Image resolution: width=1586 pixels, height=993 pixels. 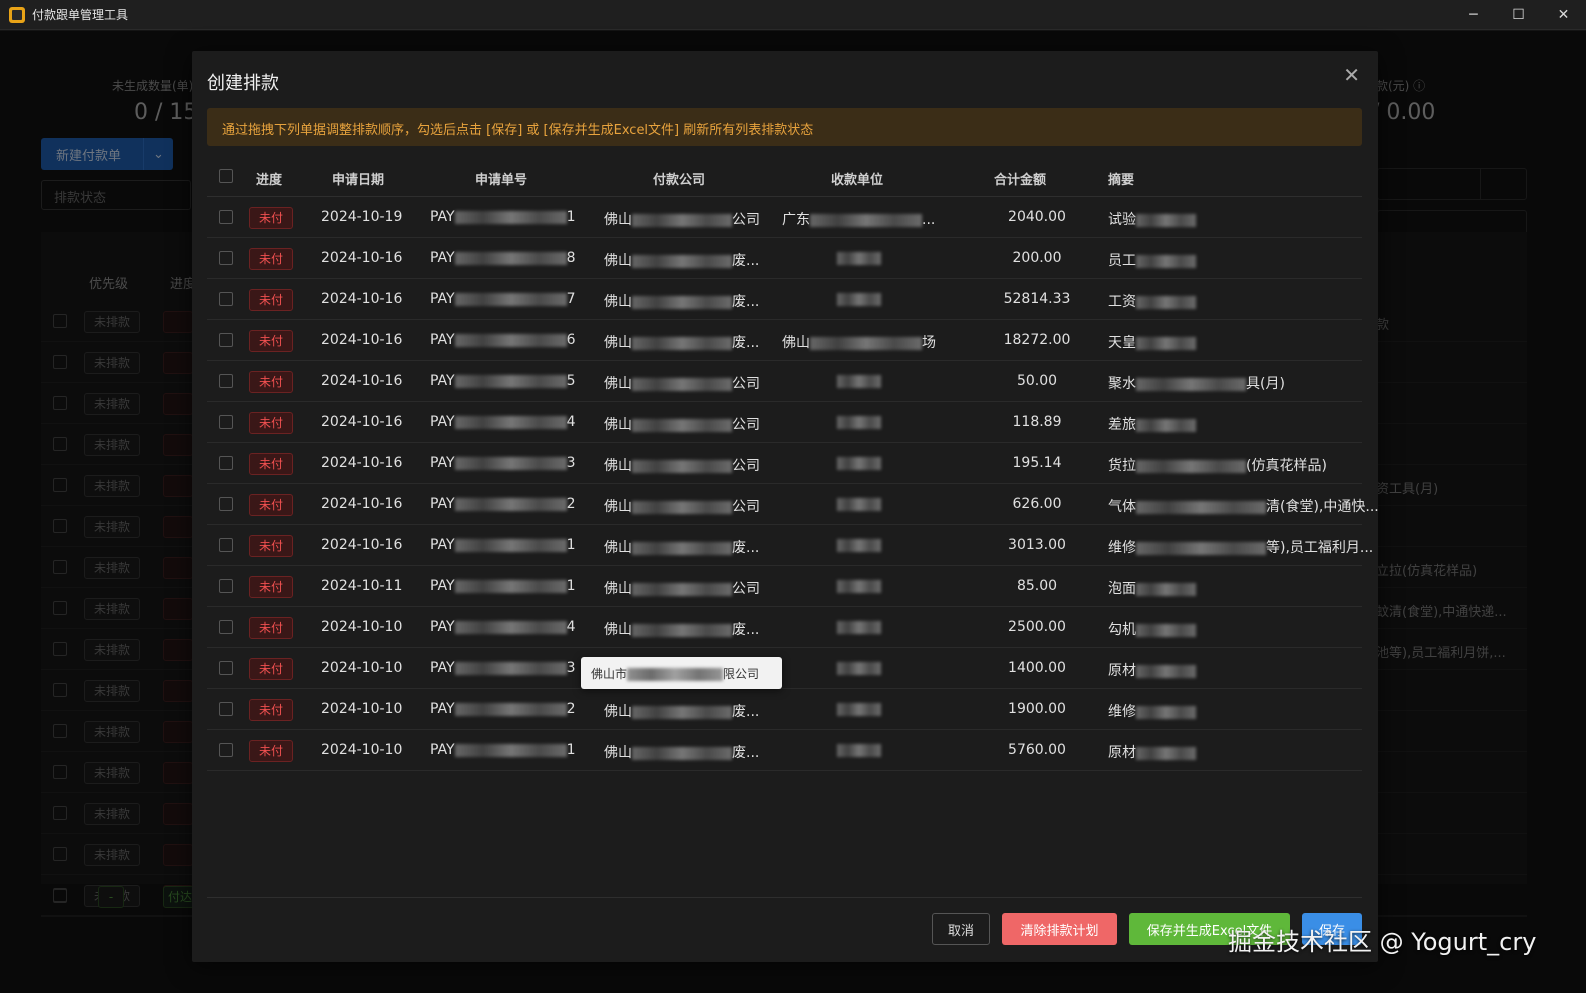 What do you see at coordinates (609, 674) in the screenshot?
I see `tooltip-prefix: 佛山市` at bounding box center [609, 674].